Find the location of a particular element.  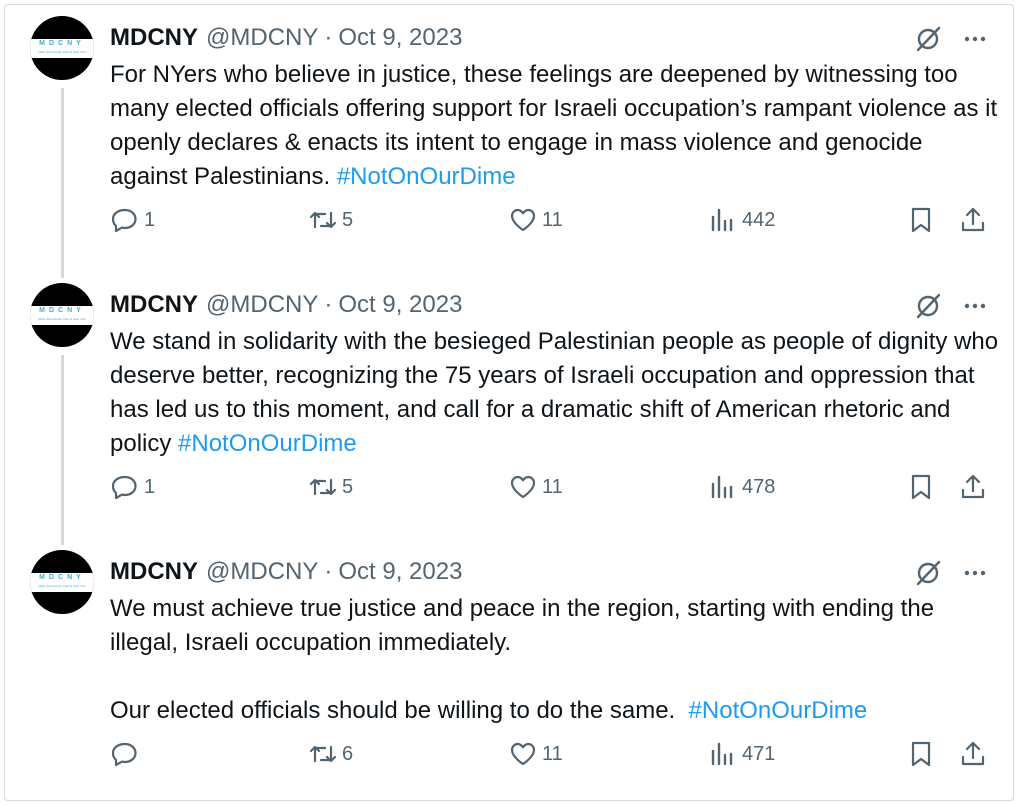

tweet-actions: 1 5 11 442 is located at coordinates (511, 220).